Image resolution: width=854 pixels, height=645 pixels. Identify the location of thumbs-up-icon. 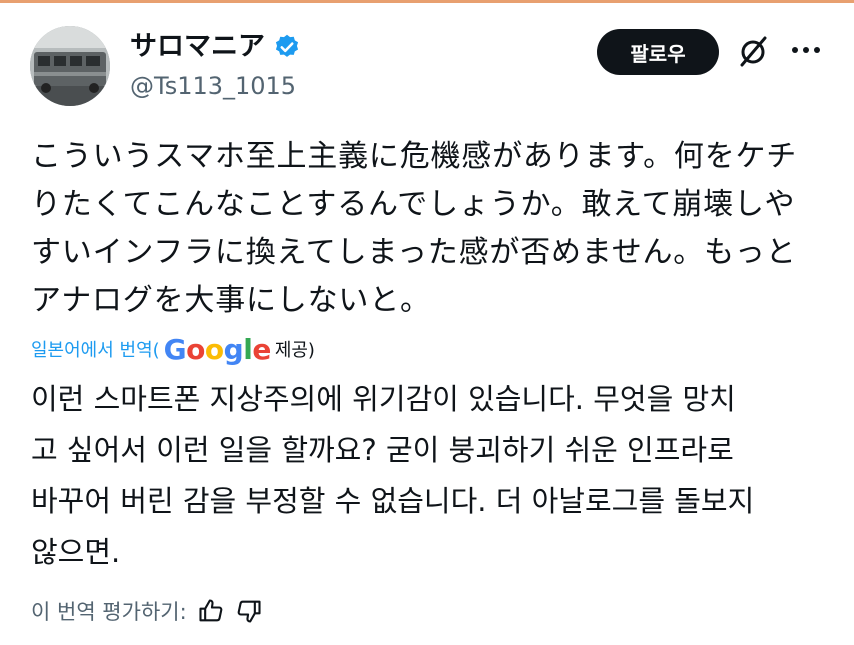
(211, 611).